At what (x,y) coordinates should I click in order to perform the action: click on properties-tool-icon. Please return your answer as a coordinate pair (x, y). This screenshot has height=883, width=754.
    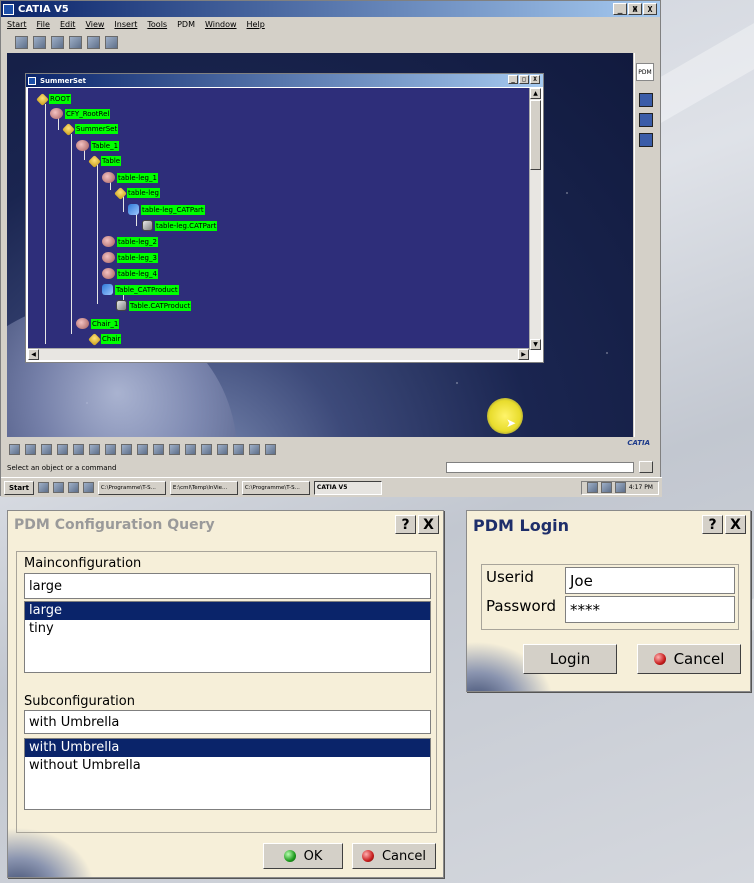
    Looking at the image, I should click on (93, 42).